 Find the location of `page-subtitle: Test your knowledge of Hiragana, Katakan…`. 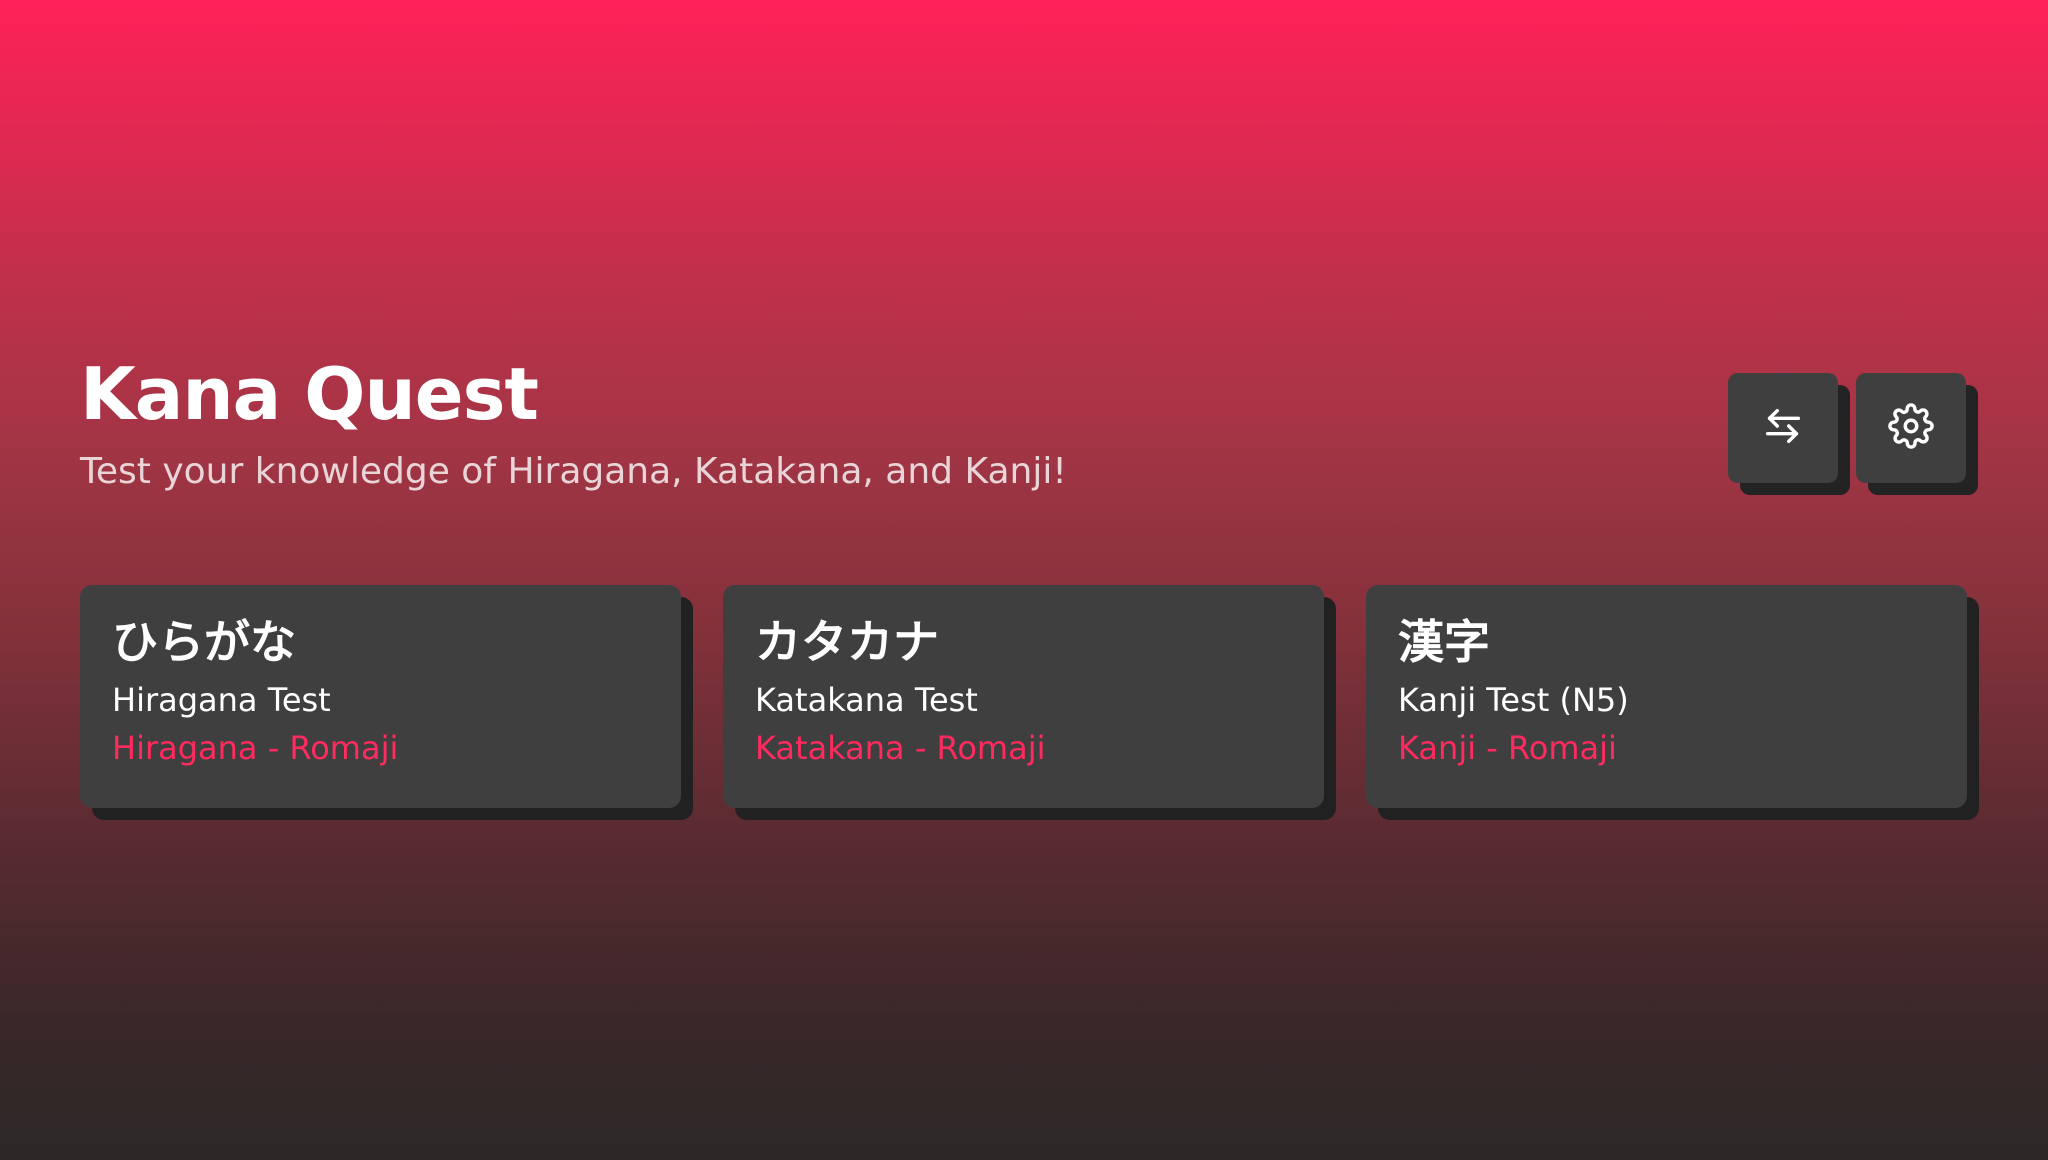

page-subtitle: Test your knowledge of Hiragana, Katakan… is located at coordinates (573, 471).